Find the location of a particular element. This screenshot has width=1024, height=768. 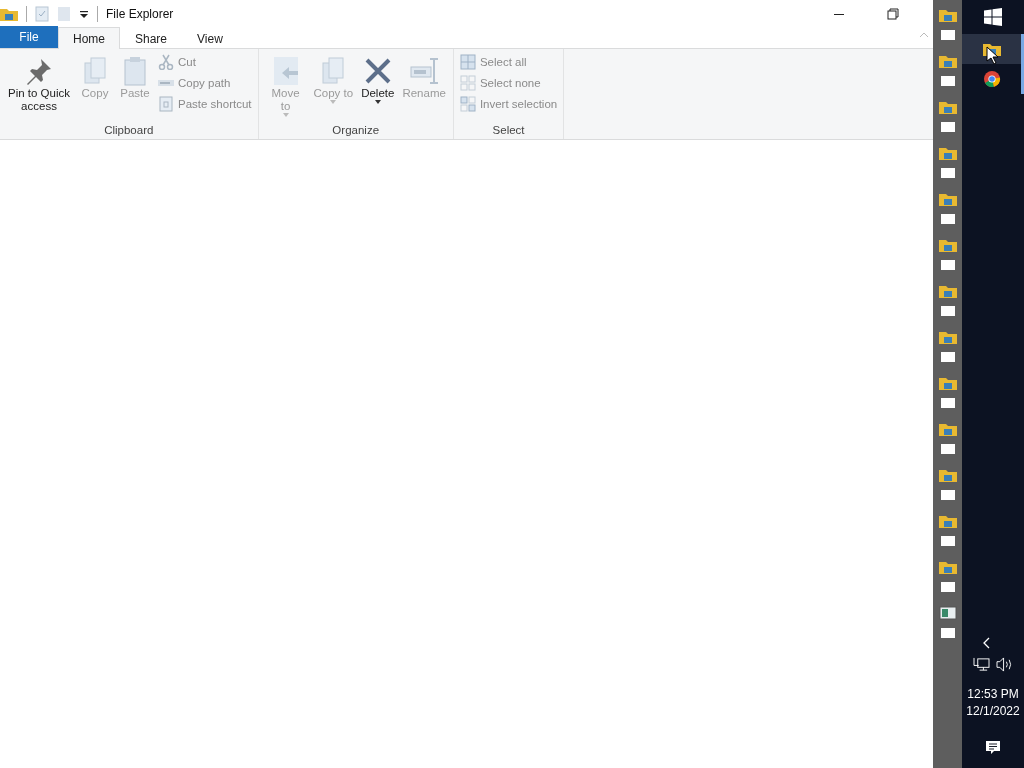

customize-icon is located at coordinates (84, 14).